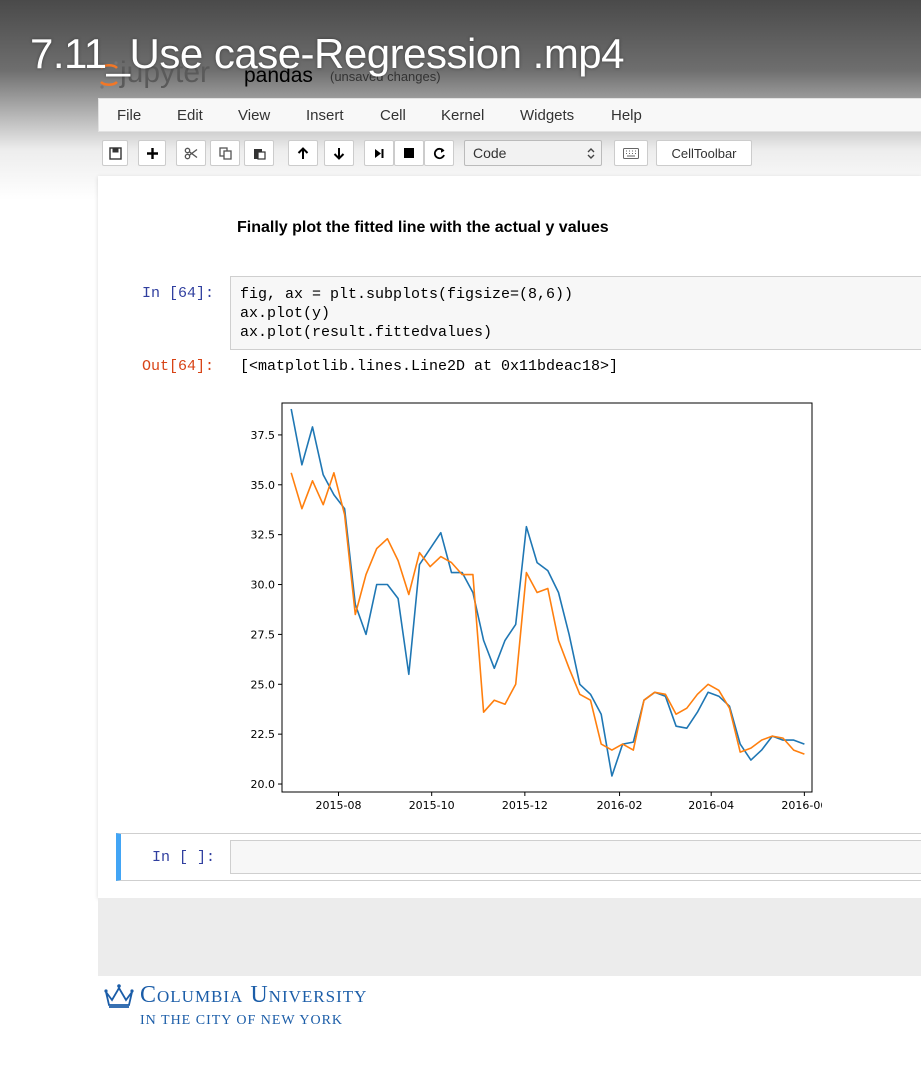 The width and height of the screenshot is (921, 1079). I want to click on keyboard-icon, so click(631, 153).